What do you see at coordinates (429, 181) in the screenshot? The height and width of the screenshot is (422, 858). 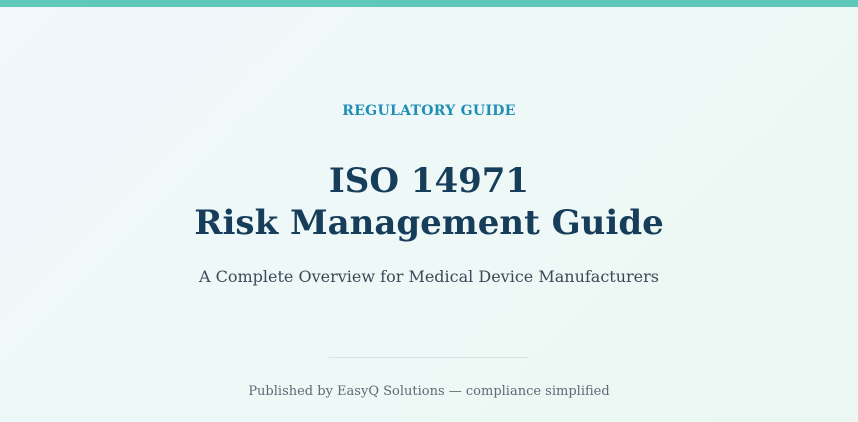 I see `title-line-1: ISO 14971` at bounding box center [429, 181].